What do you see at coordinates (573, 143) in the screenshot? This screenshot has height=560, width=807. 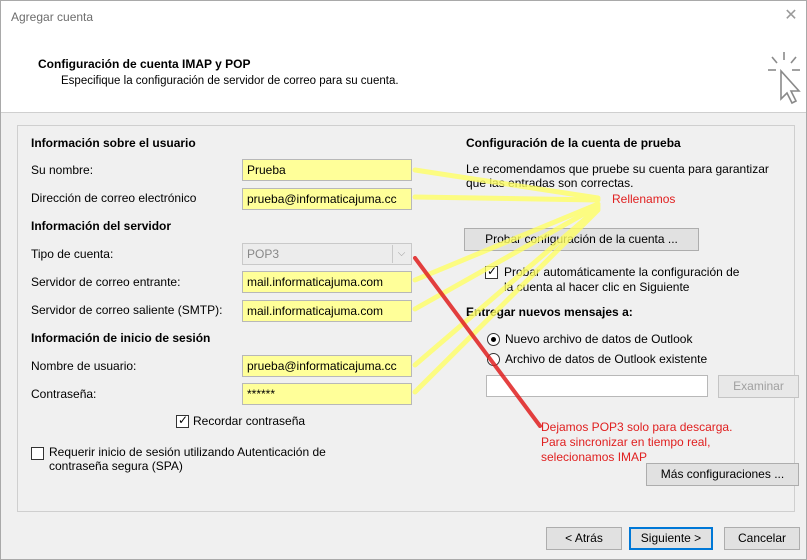 I see `test-settings-heading: Configuración de la cuenta de prueba` at bounding box center [573, 143].